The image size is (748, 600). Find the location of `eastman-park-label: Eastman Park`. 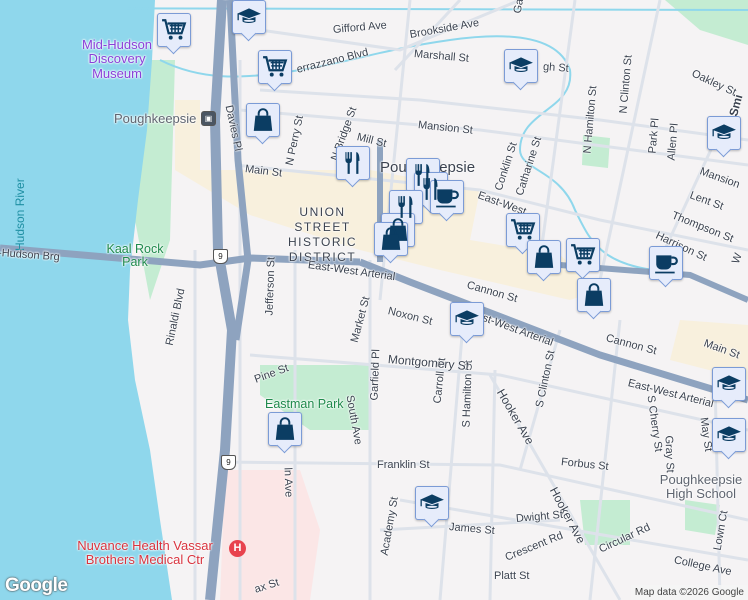

eastman-park-label: Eastman Park is located at coordinates (304, 404).